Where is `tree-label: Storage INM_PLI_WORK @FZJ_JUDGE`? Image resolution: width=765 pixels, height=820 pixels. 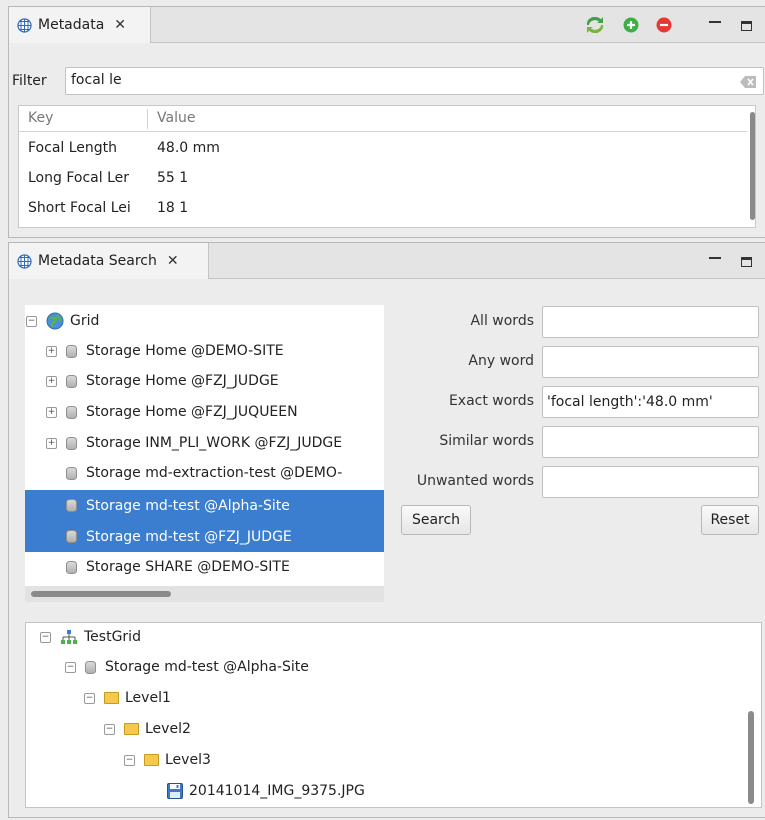
tree-label: Storage INM_PLI_WORK @FZJ_JUDGE is located at coordinates (214, 443).